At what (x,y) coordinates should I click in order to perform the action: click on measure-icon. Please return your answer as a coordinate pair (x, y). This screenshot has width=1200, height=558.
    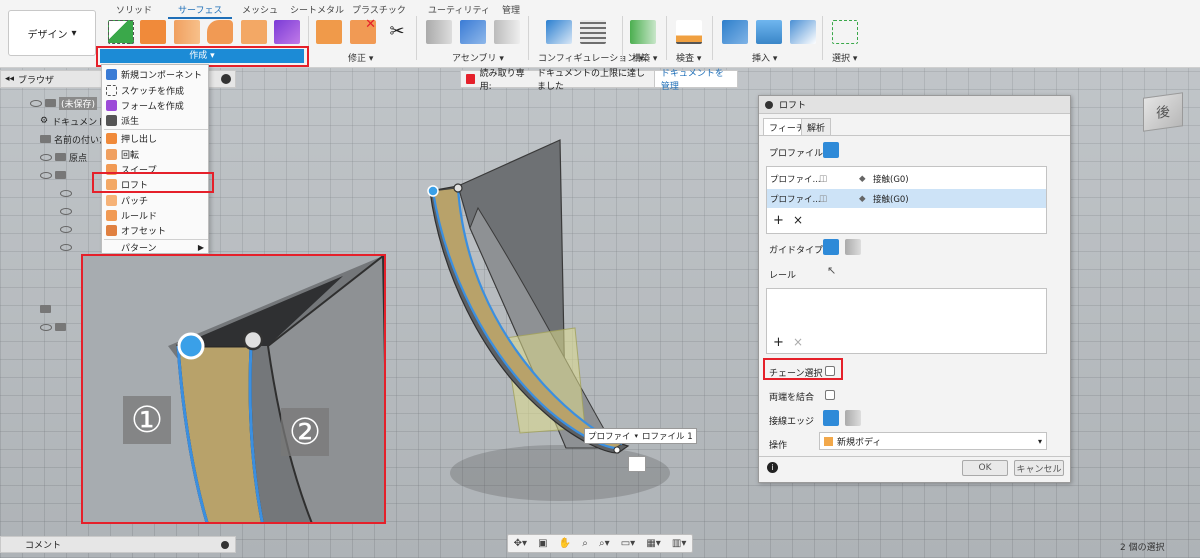
    Looking at the image, I should click on (689, 32).